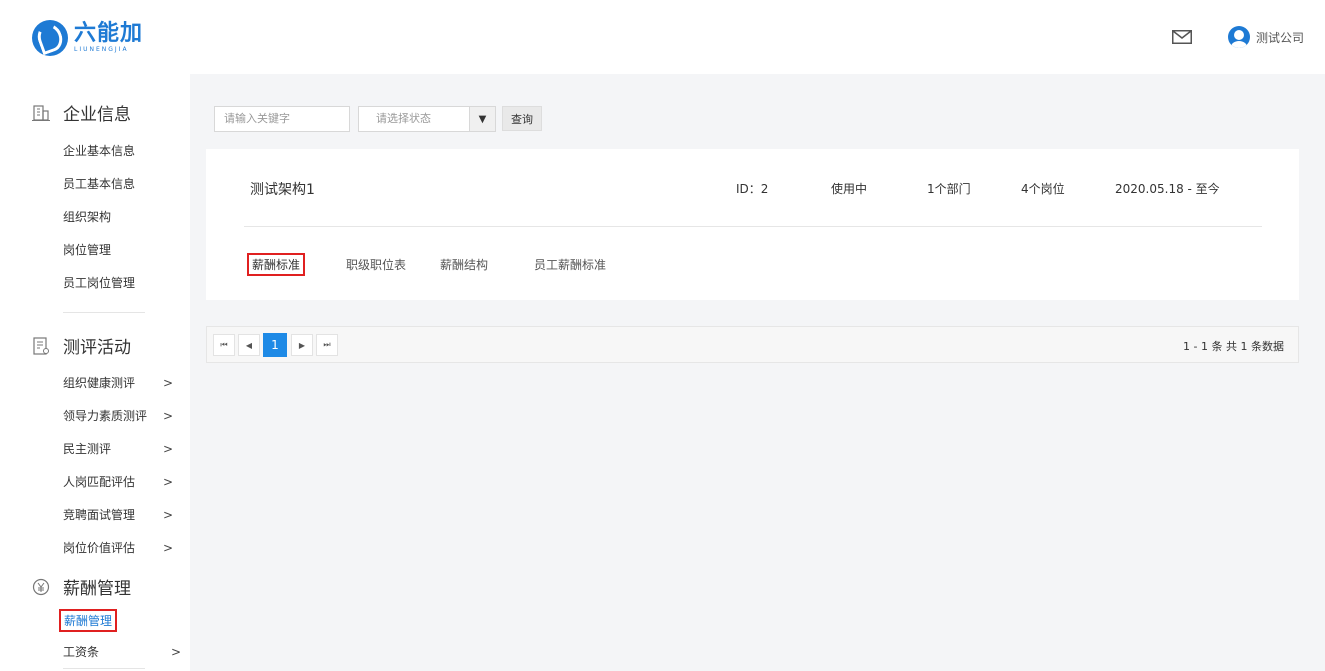  Describe the element at coordinates (282, 119) in the screenshot. I see `keyword-input: 请输入关键字` at that location.